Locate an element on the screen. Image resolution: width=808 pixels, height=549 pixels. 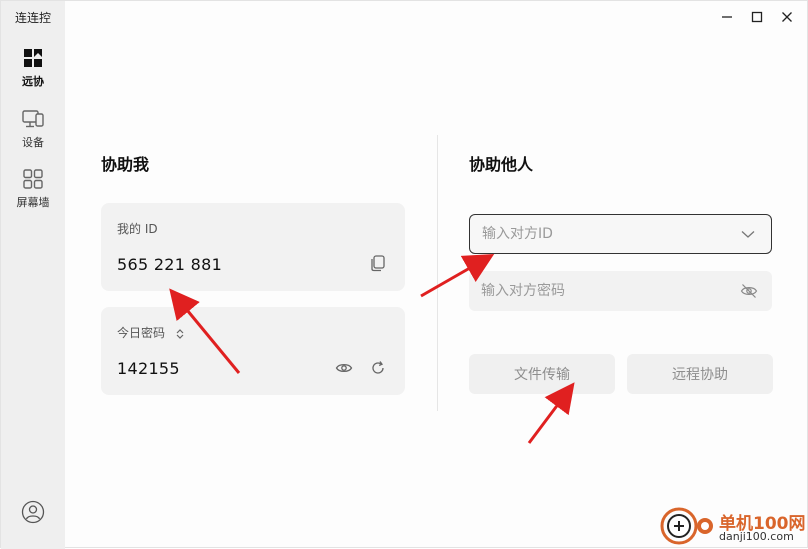
watermark-logo-icon is located at coordinates (686, 526).